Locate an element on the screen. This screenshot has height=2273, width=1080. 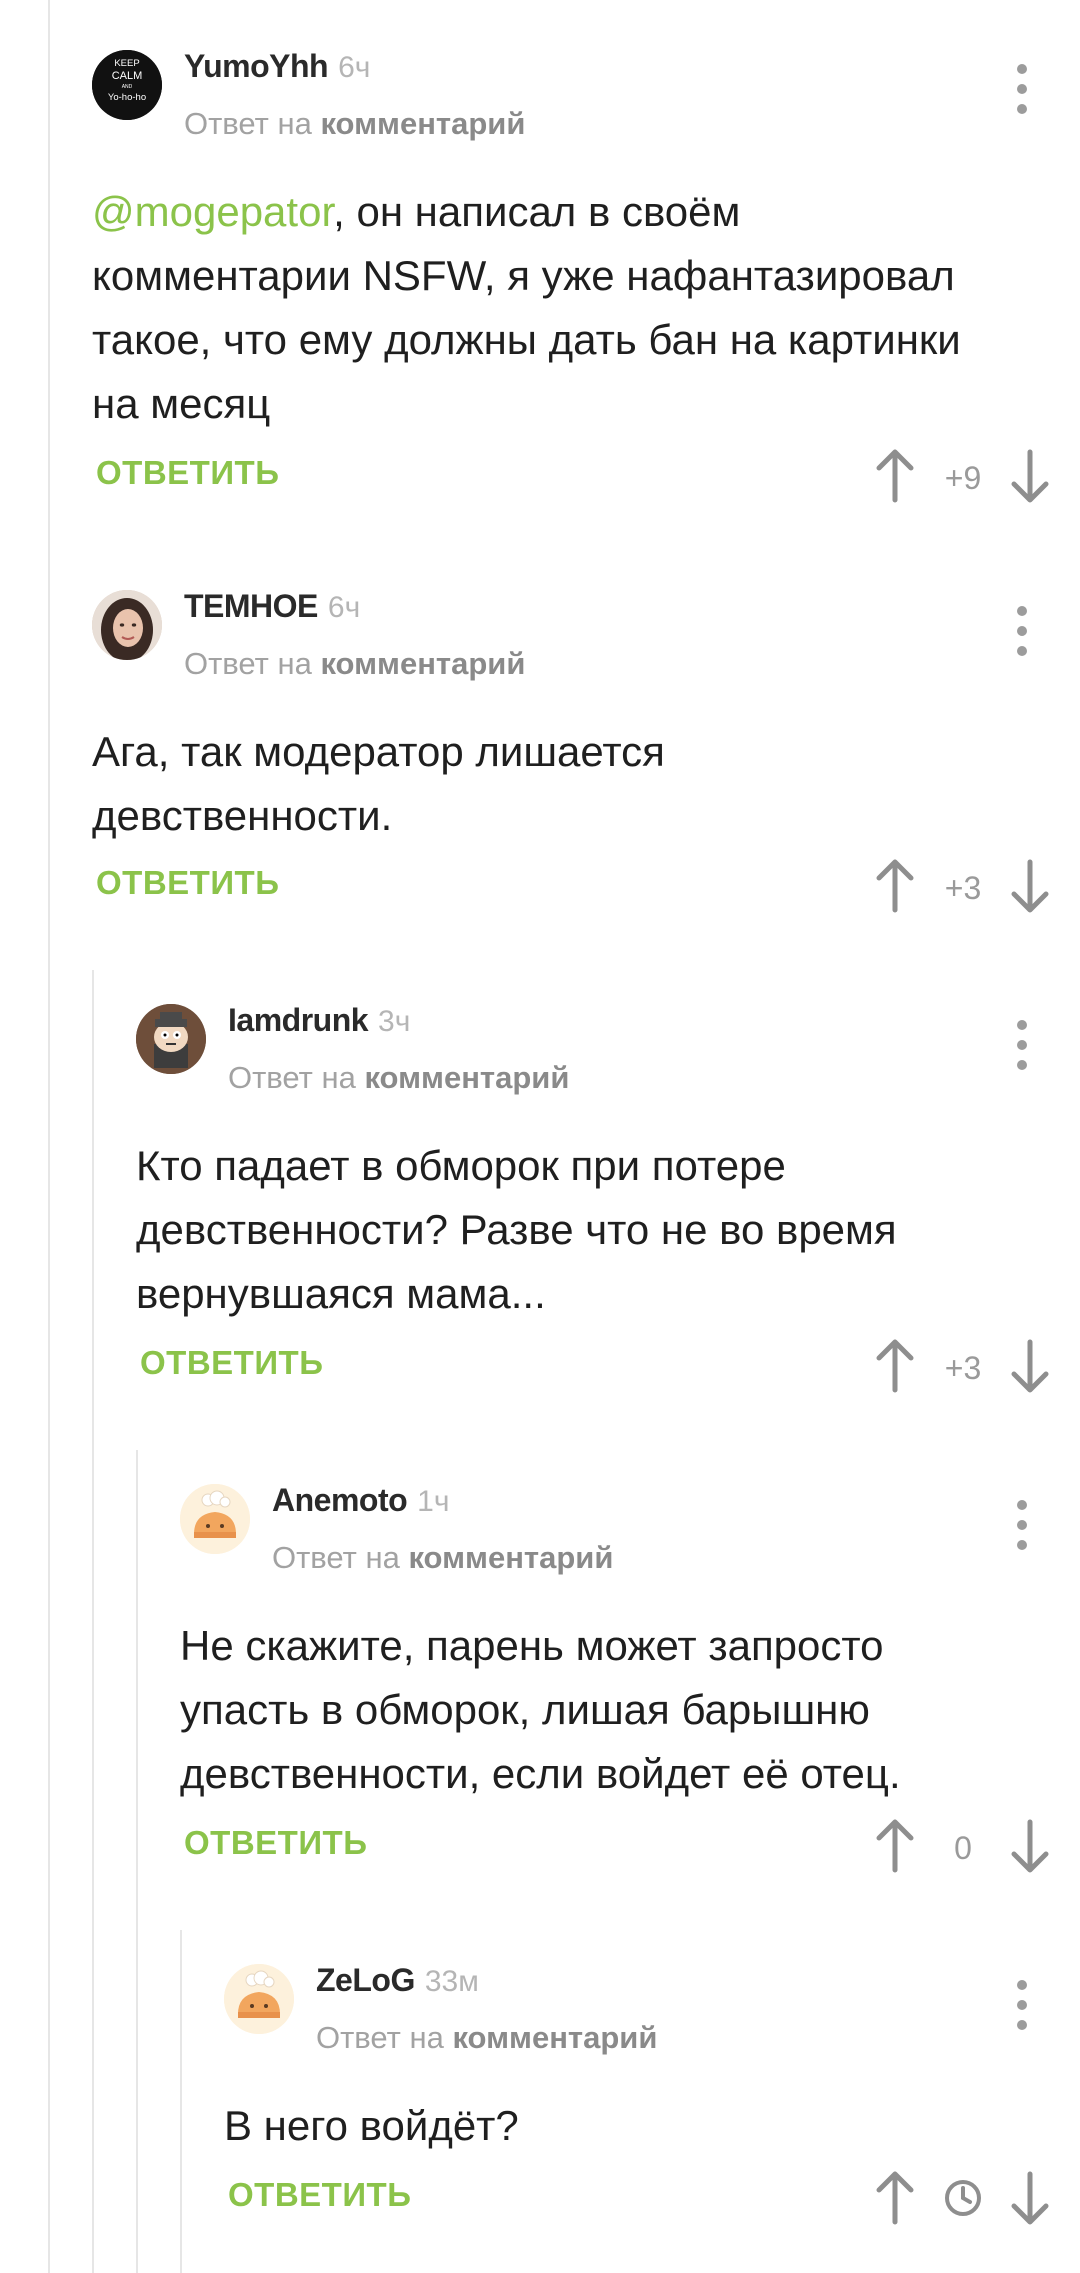
comment-actions: ОТВЕТИТЬ is located at coordinates (652, 2201).